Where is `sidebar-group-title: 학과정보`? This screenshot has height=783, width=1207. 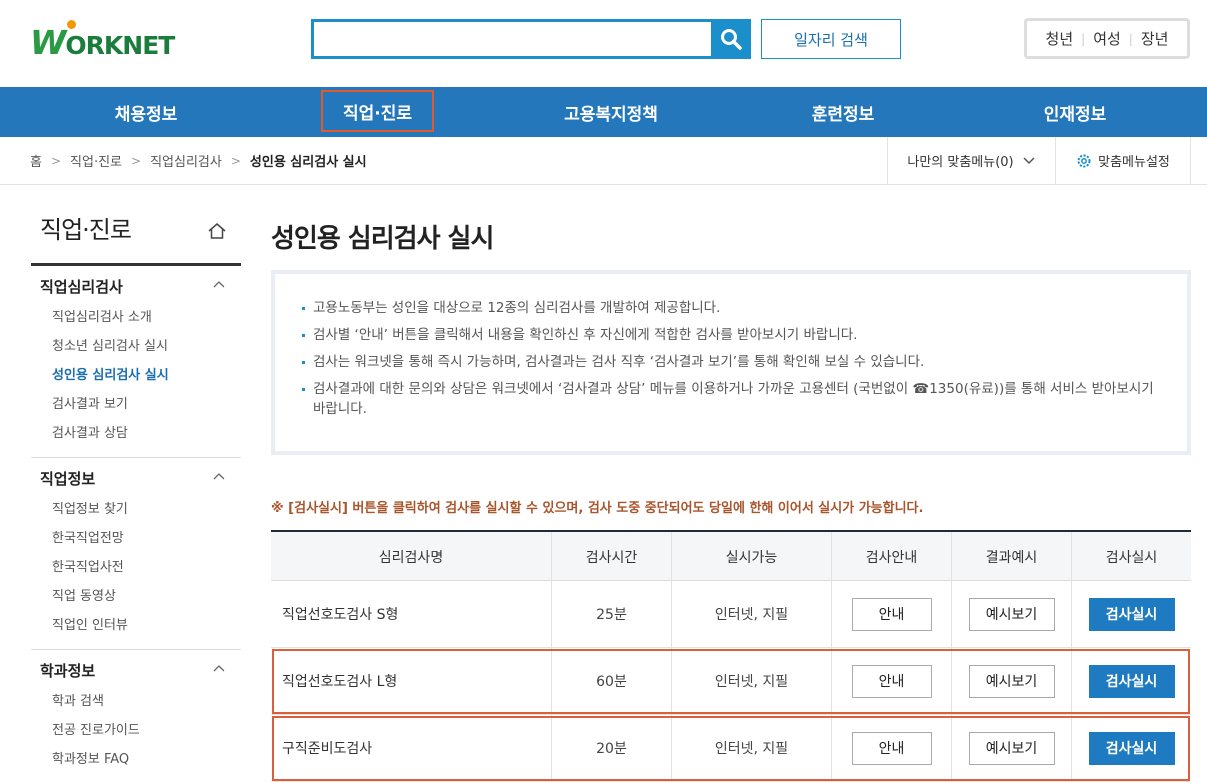 sidebar-group-title: 학과정보 is located at coordinates (136, 671).